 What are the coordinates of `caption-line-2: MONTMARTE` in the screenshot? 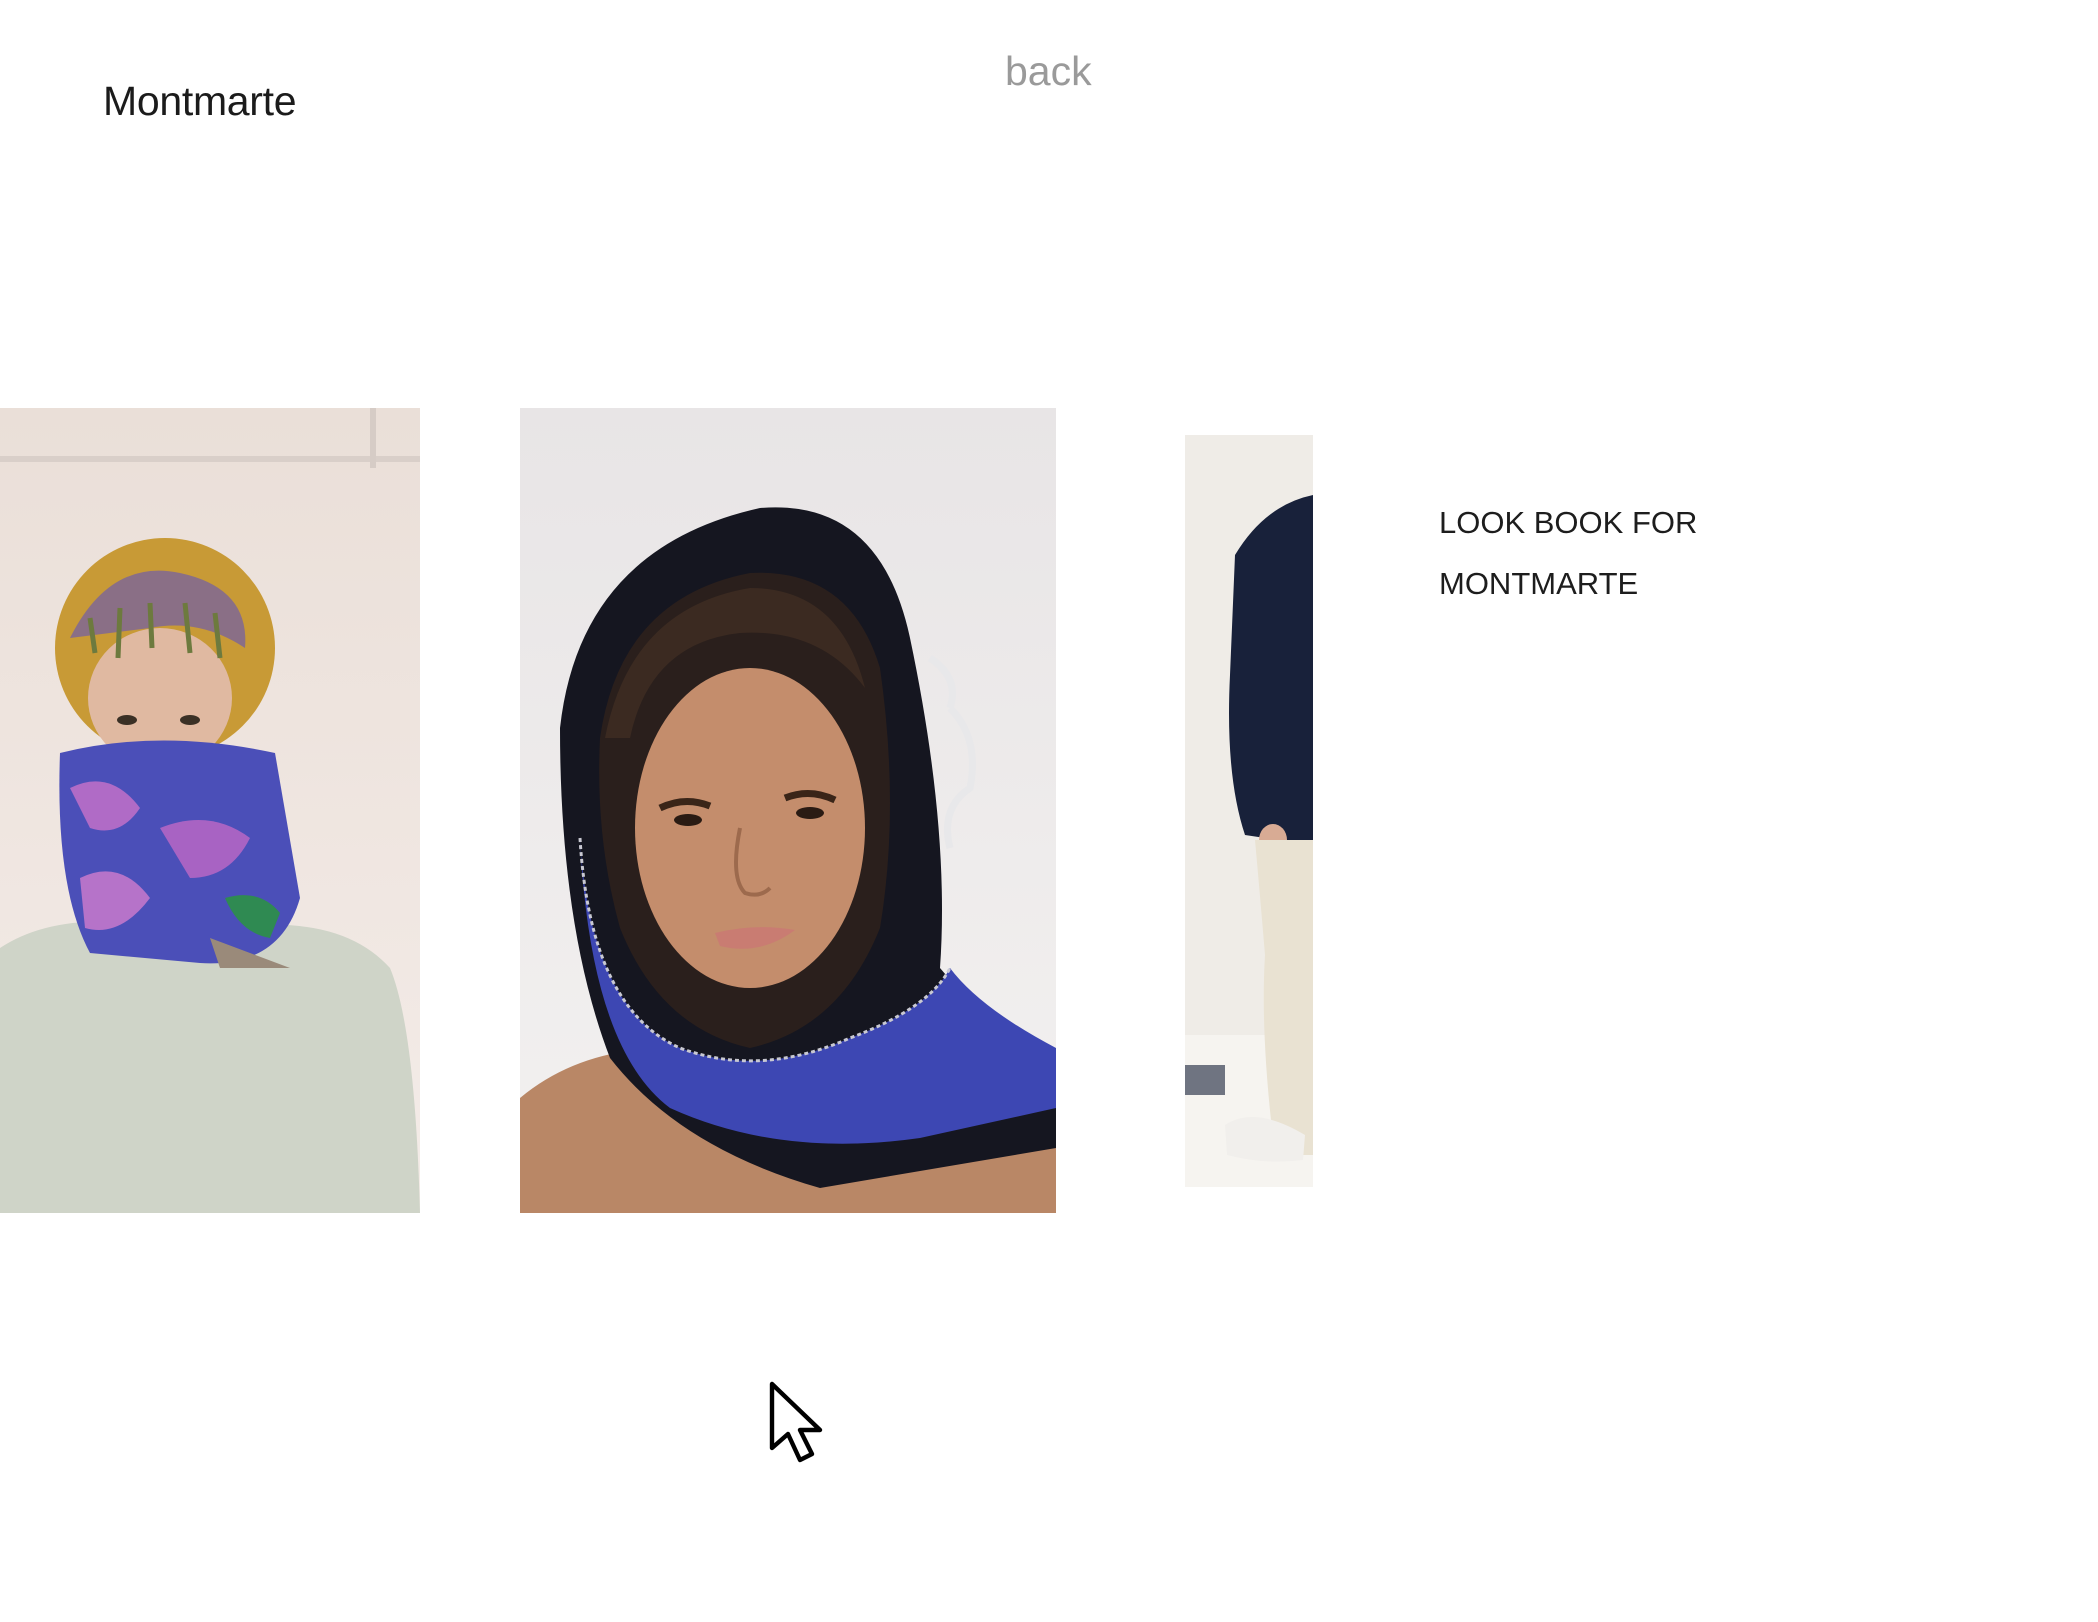 It's located at (1539, 583).